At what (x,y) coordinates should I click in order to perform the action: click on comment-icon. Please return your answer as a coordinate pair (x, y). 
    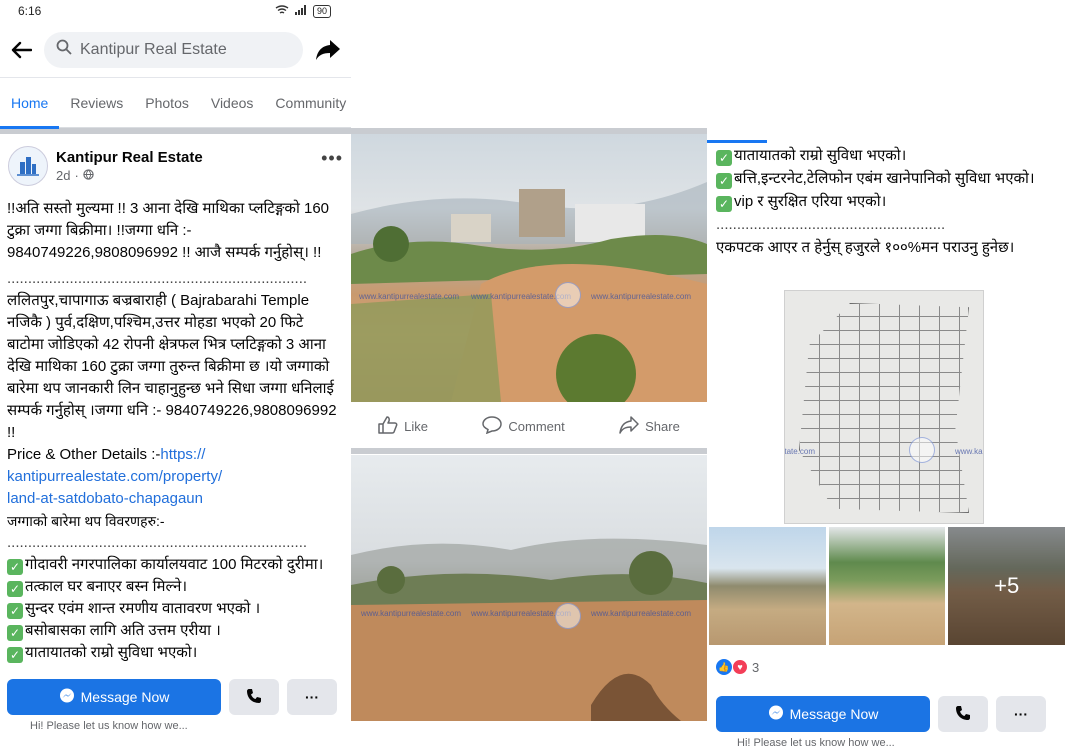
    Looking at the image, I should click on (492, 426).